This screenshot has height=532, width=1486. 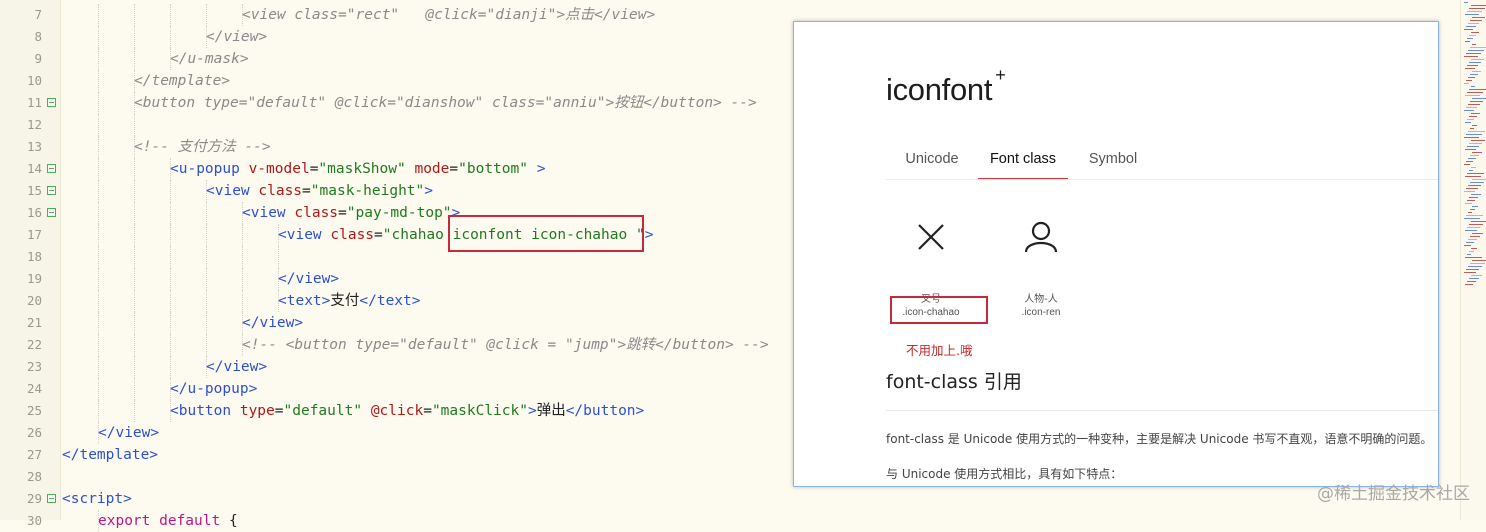 What do you see at coordinates (202, 147) in the screenshot?
I see `code-text: <!-- 支付方法 -->` at bounding box center [202, 147].